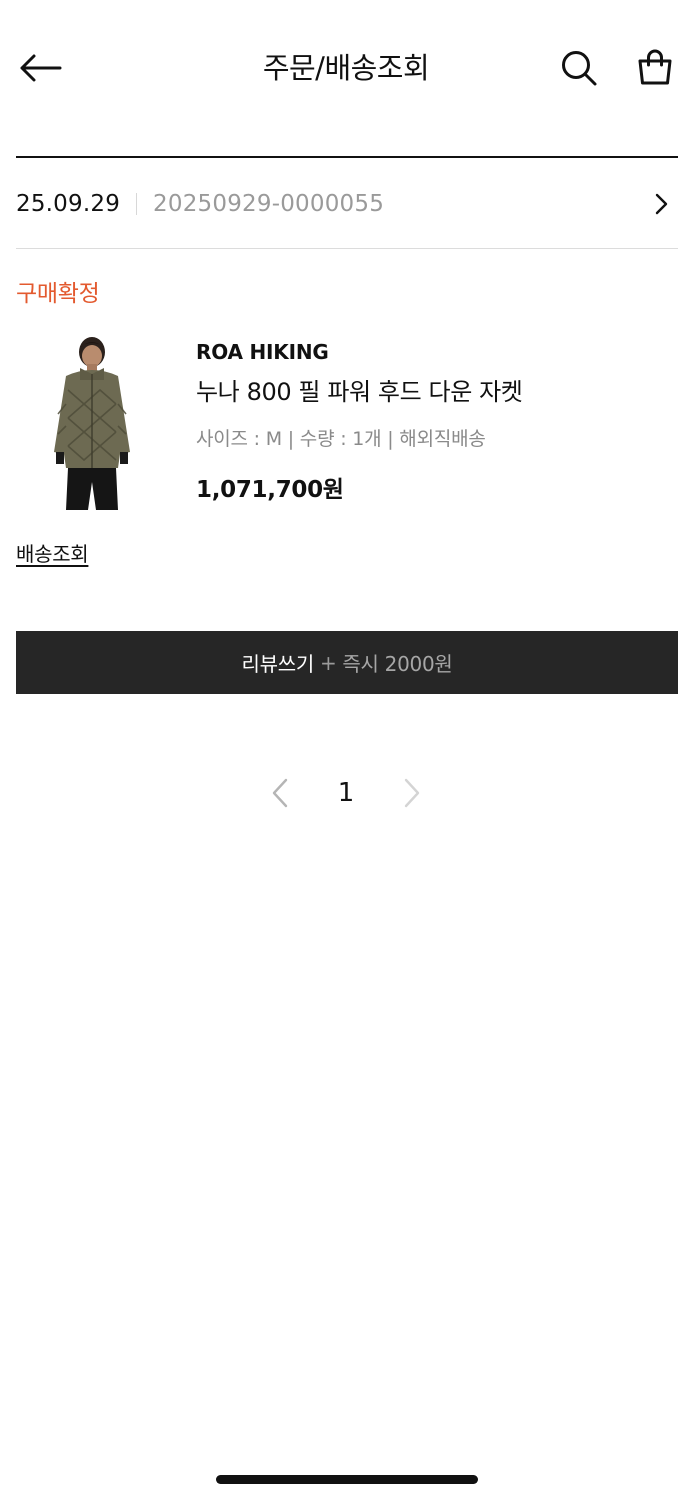  Describe the element at coordinates (347, 1479) in the screenshot. I see `home-indicator` at that location.